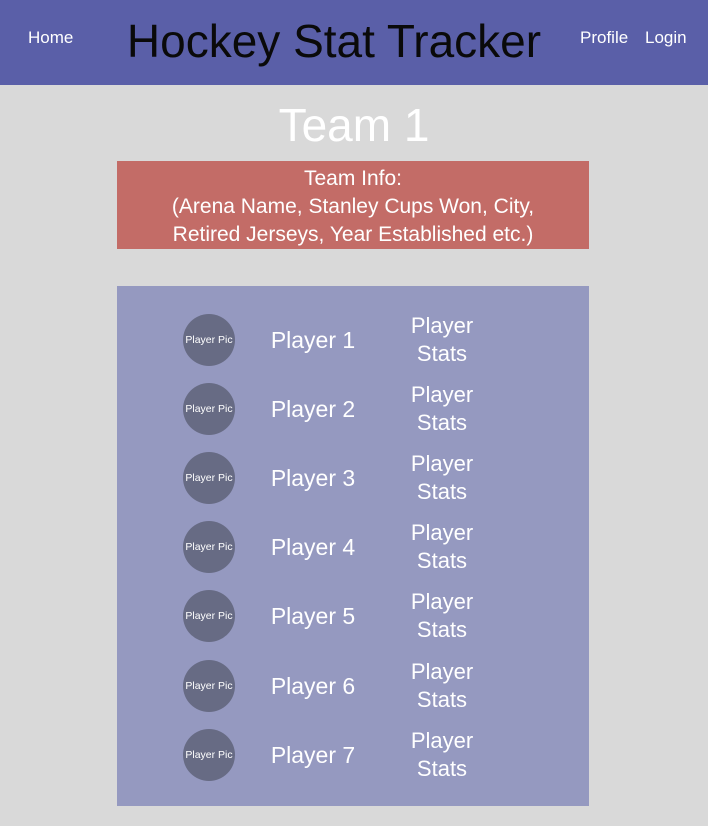 The image size is (708, 826). I want to click on team-info-line: (Arena Name, Stanley Cups Won, City,, so click(353, 206).